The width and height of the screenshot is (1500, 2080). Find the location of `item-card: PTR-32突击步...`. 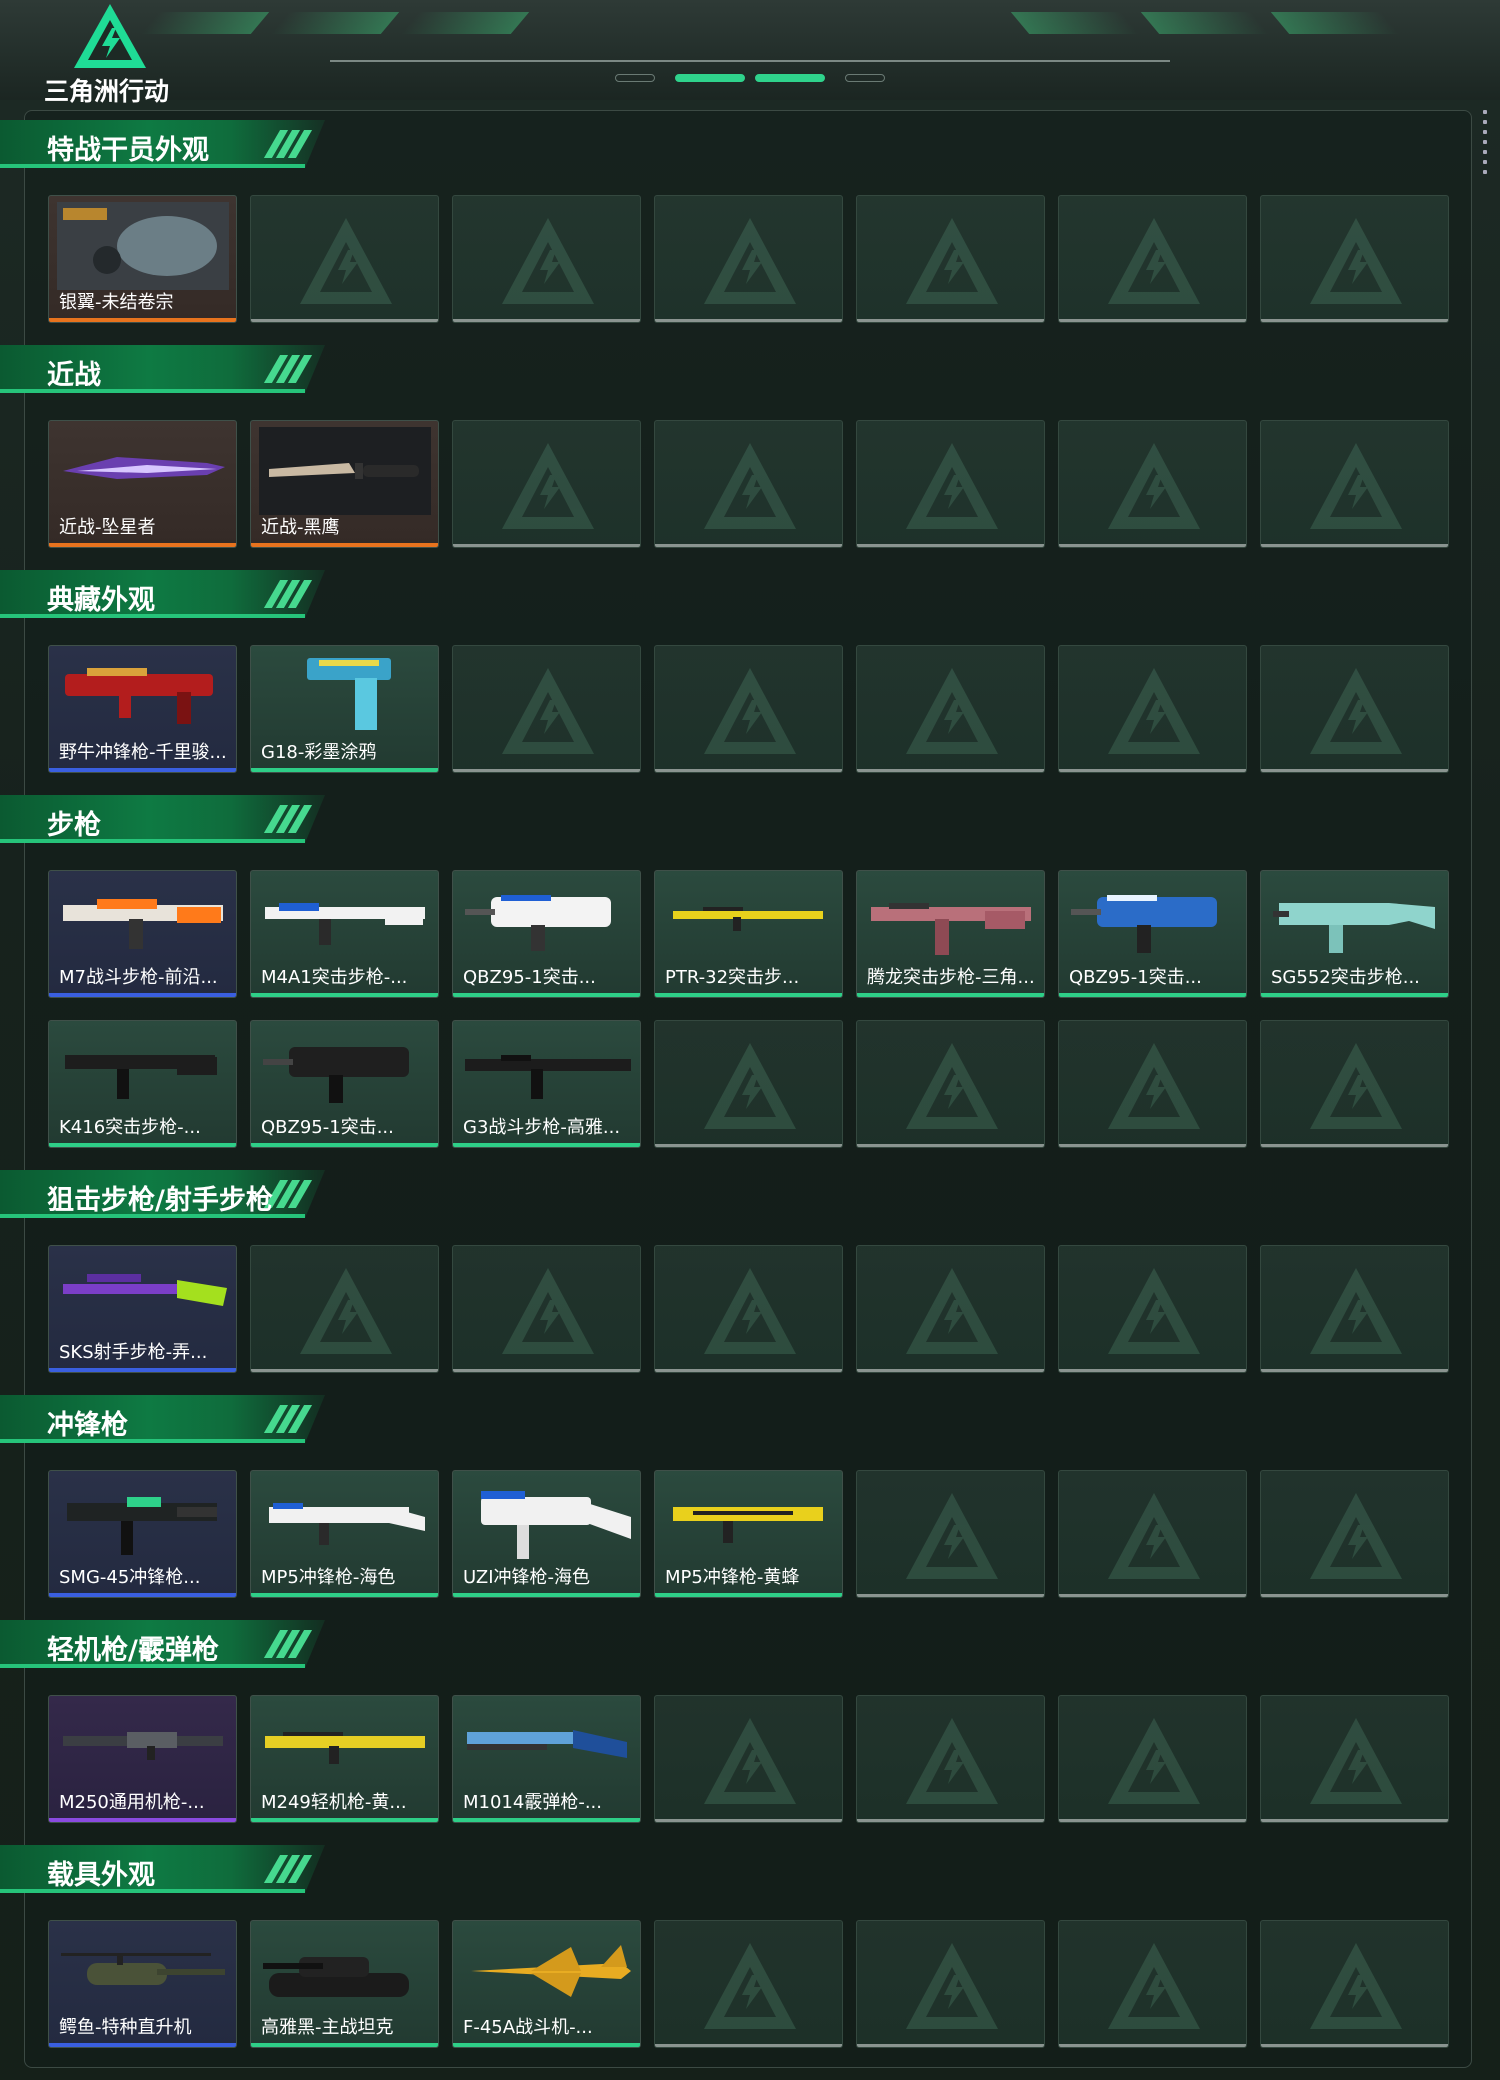

item-card: PTR-32突击步... is located at coordinates (748, 934).